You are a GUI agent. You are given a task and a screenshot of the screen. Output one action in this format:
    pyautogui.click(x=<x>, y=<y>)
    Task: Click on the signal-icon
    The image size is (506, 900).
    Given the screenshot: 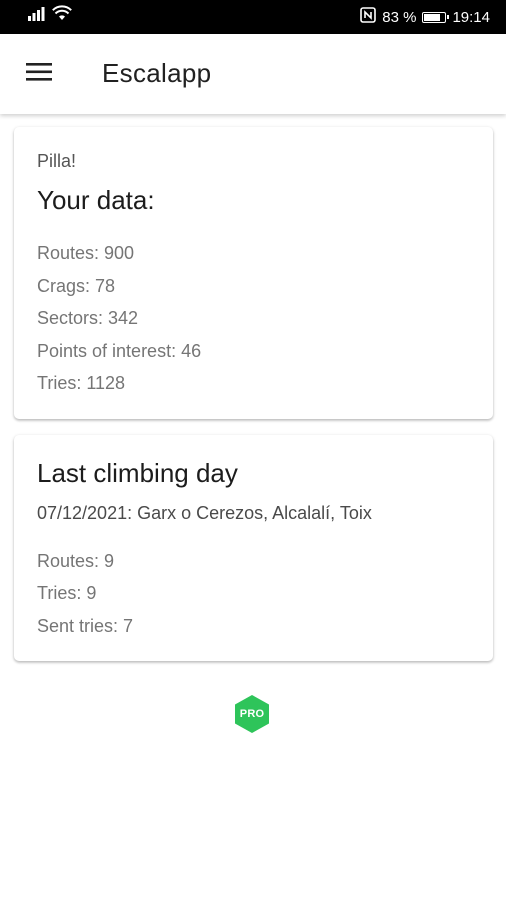 What is the action you would take?
    pyautogui.click(x=38, y=15)
    